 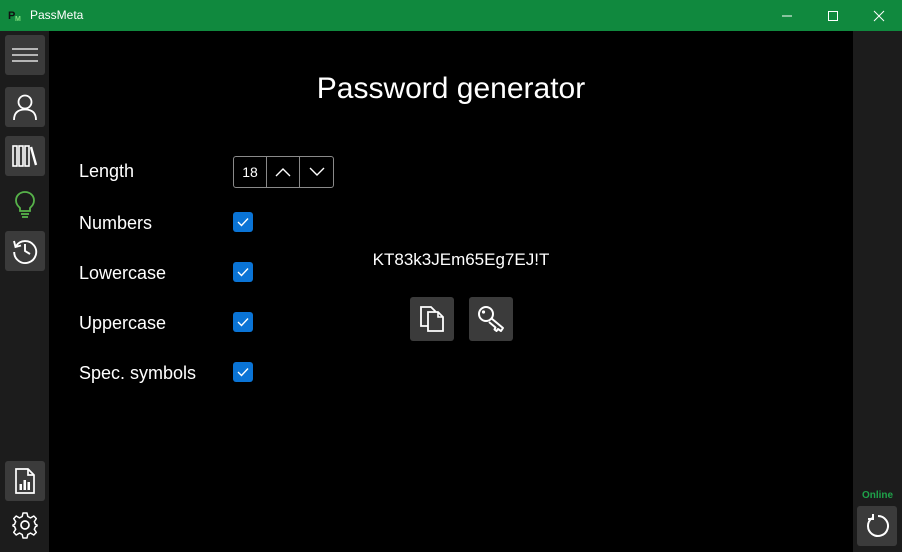 I want to click on special-symbols-checkbox, so click(x=243, y=372).